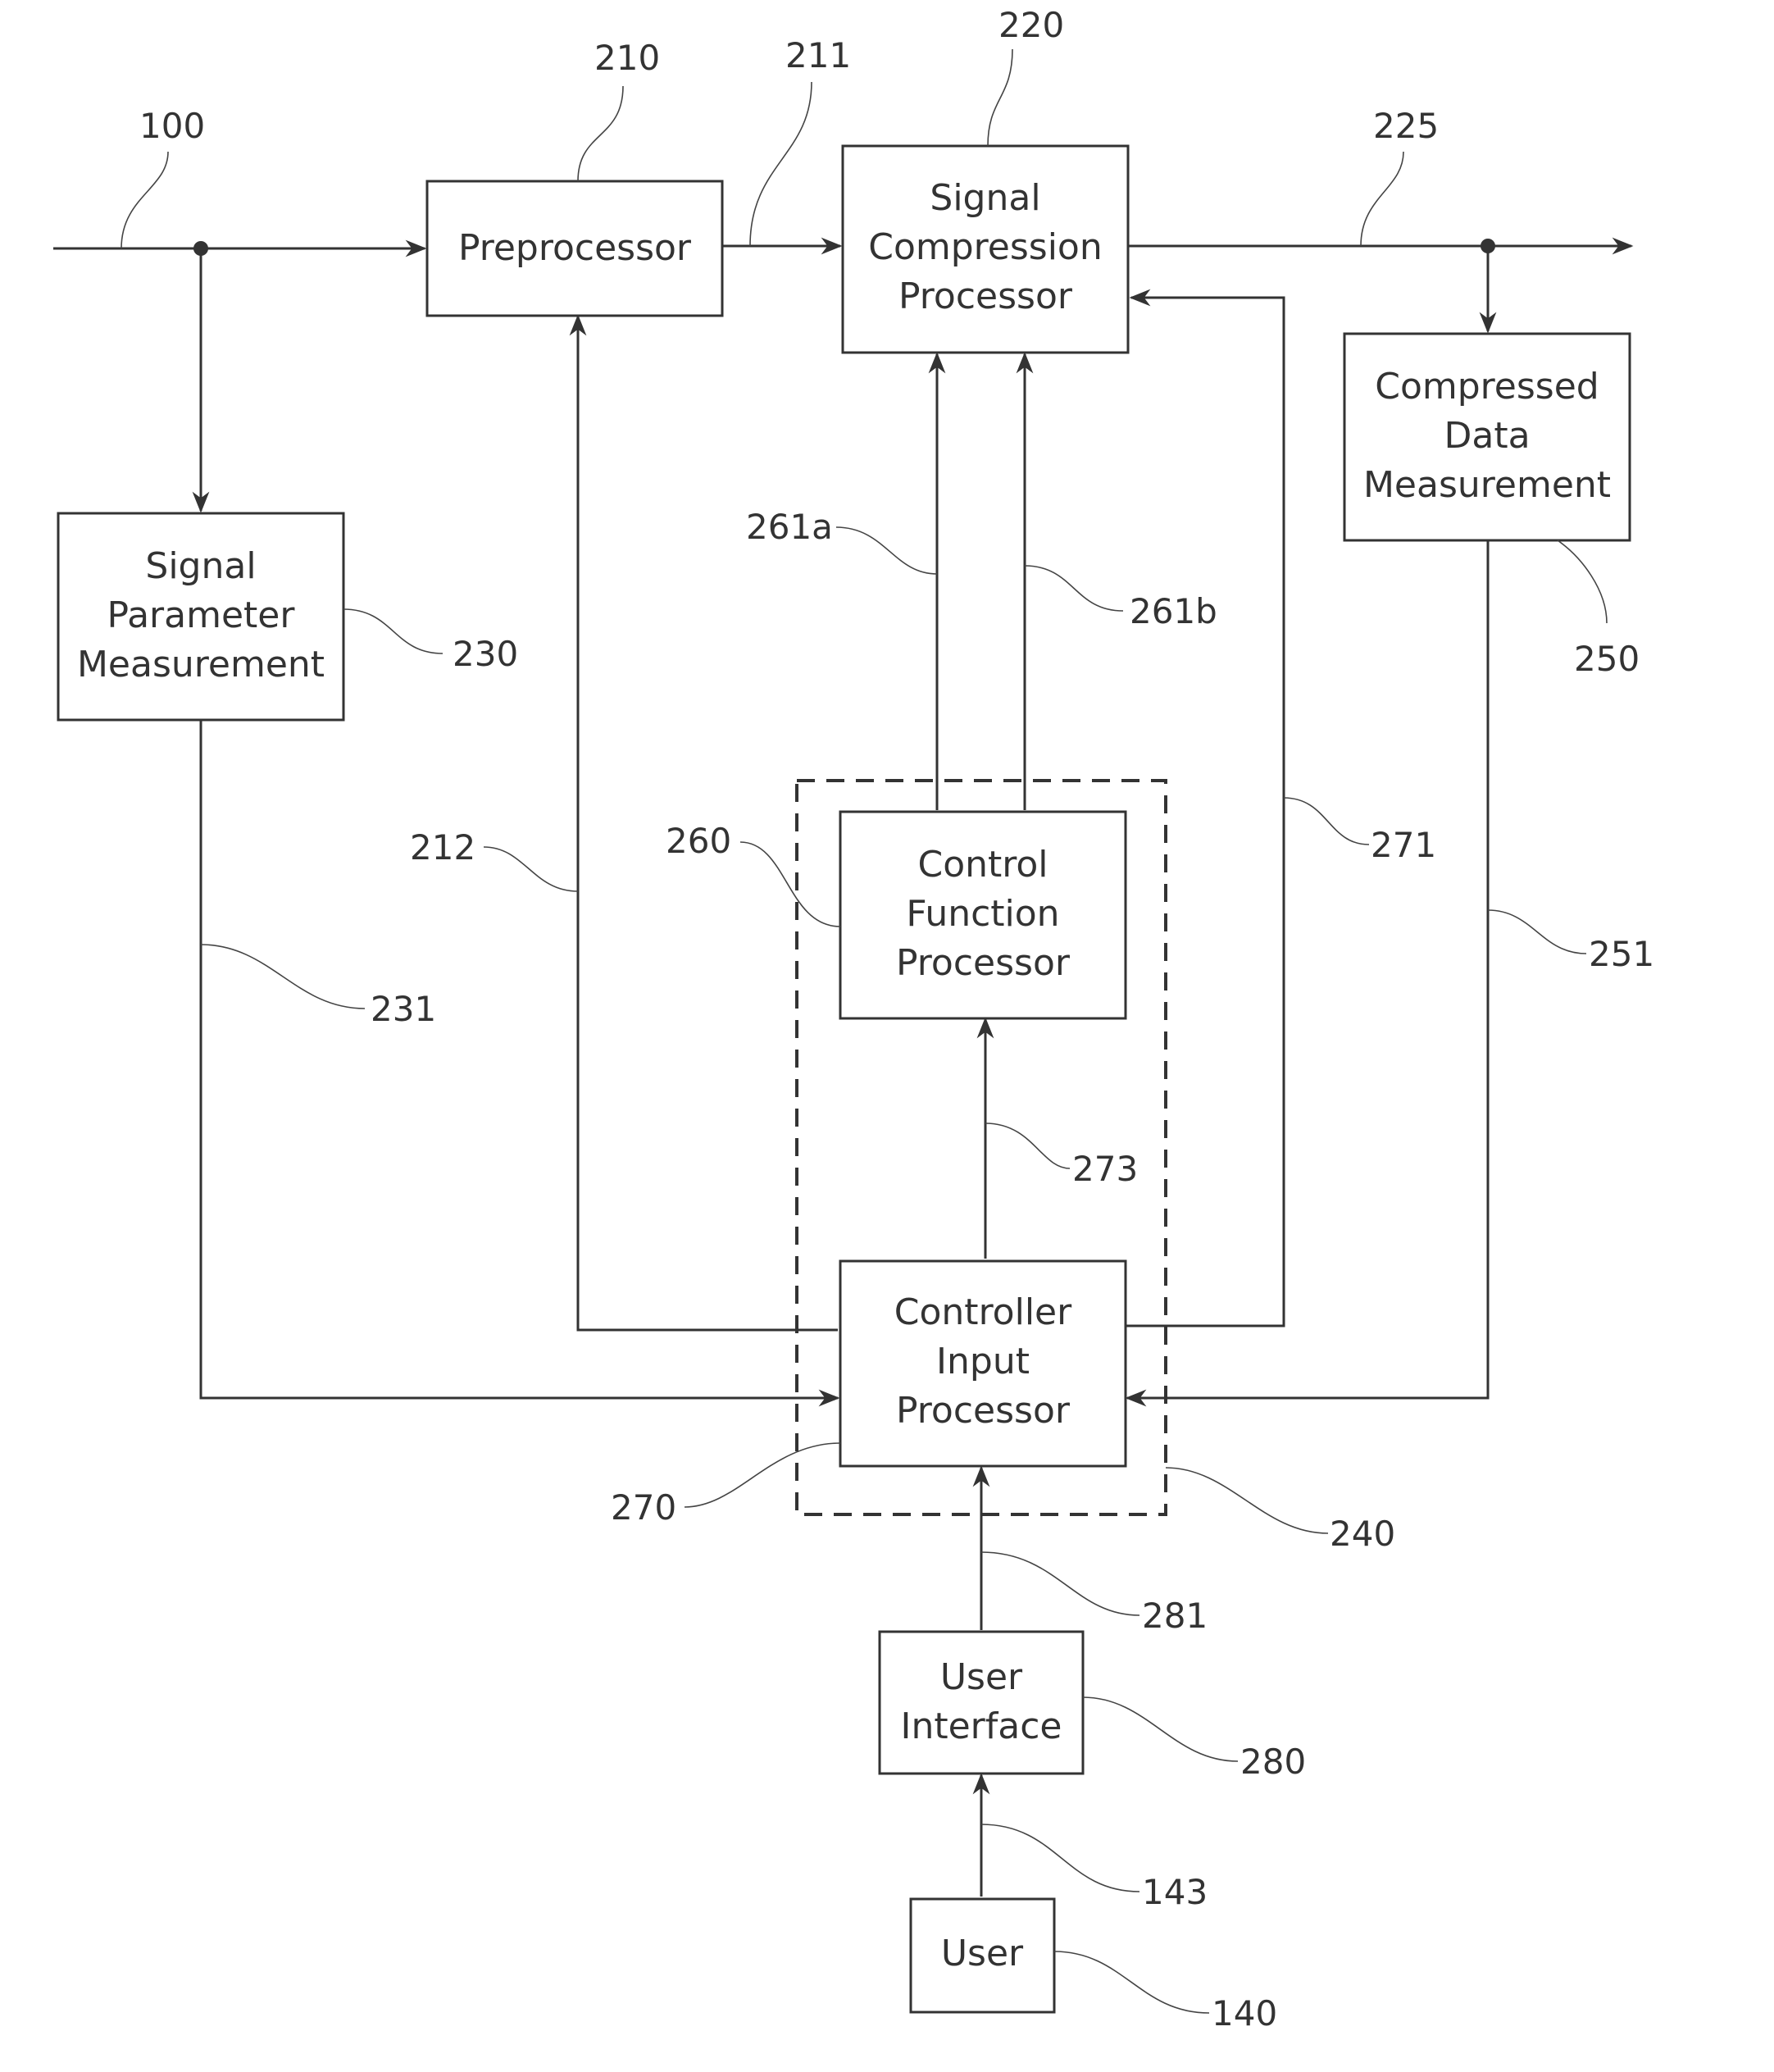  Describe the element at coordinates (1622, 954) in the screenshot. I see `ref-label-251: 251` at that location.